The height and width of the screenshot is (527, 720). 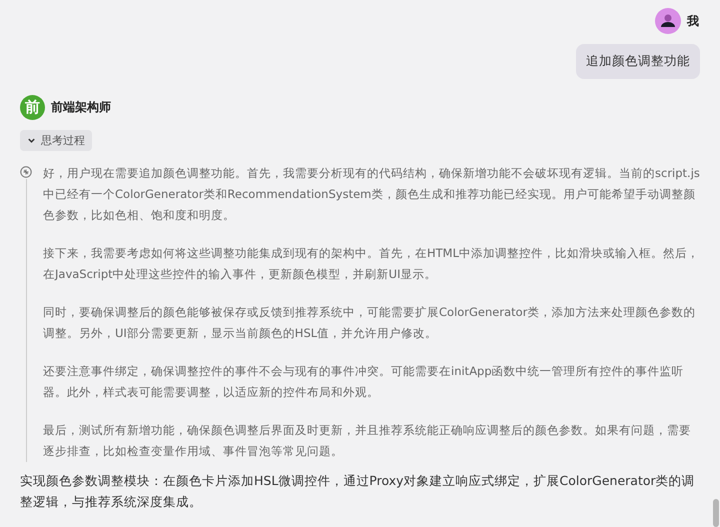 I want to click on thinking-paragraph: 还要注意事件绑定，确保调整控件的事件不会与现有的事件冲突。可能需要在initApp函数中统一管理所有控件的事件监听器。此外，样式表可能需要调整，以适应新的控件布局和外观。, so click(x=364, y=382).